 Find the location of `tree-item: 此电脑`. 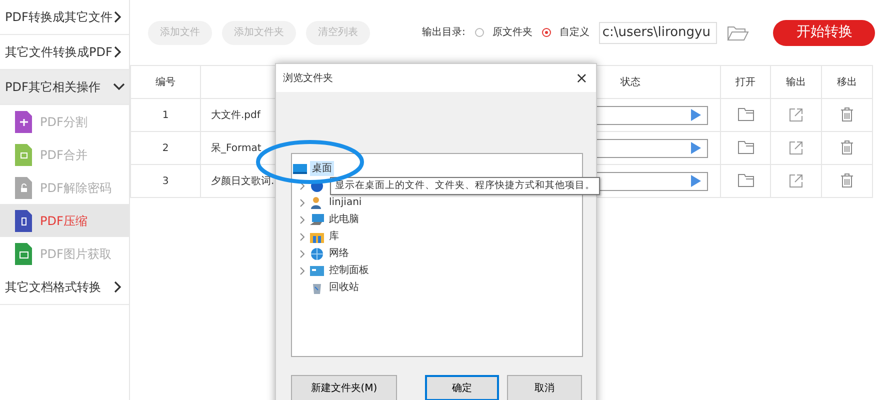

tree-item: 此电脑 is located at coordinates (344, 219).